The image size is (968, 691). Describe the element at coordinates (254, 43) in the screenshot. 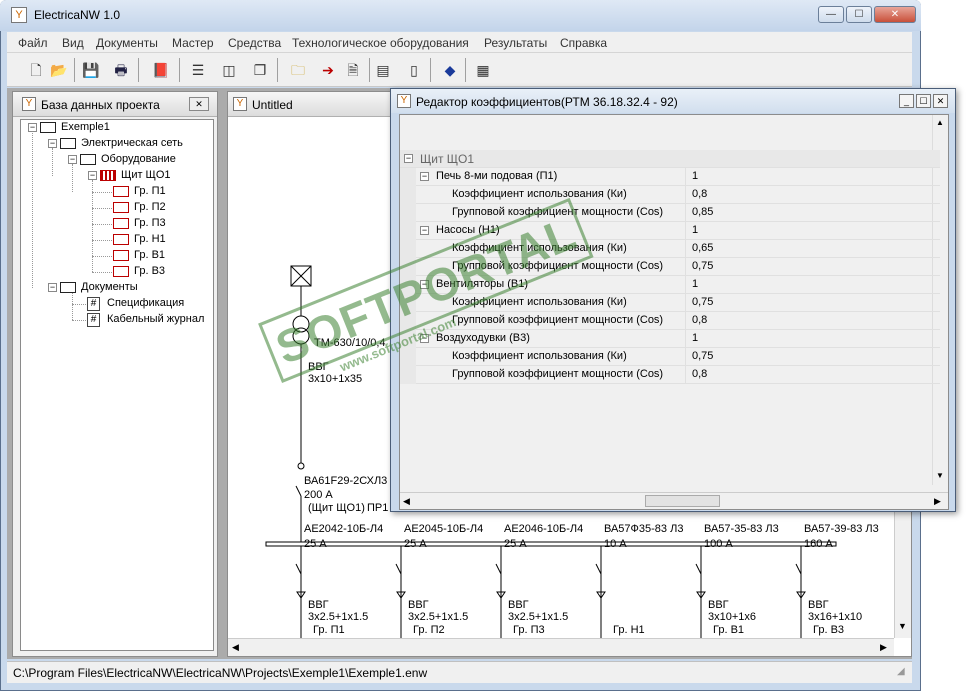

I see `menu-tools: Средства` at that location.